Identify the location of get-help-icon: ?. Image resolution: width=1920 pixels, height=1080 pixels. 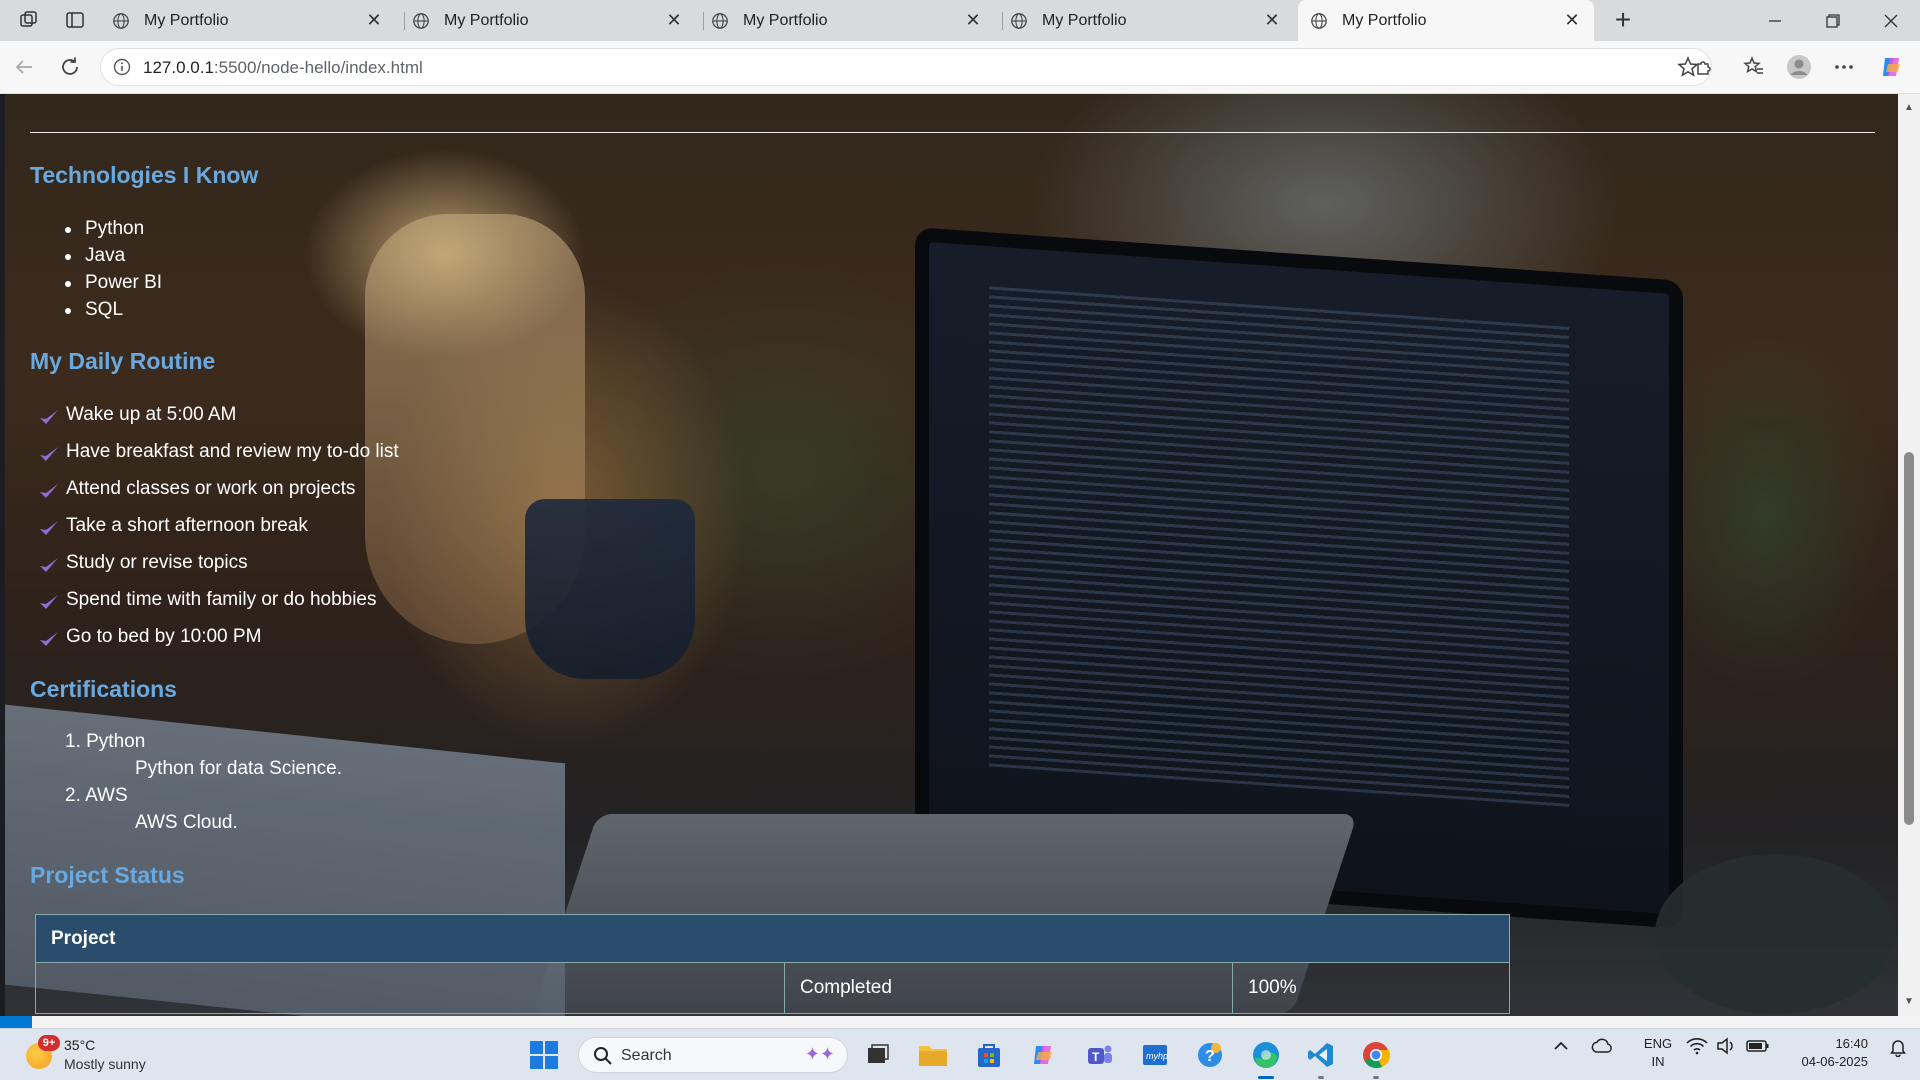
(1210, 1055).